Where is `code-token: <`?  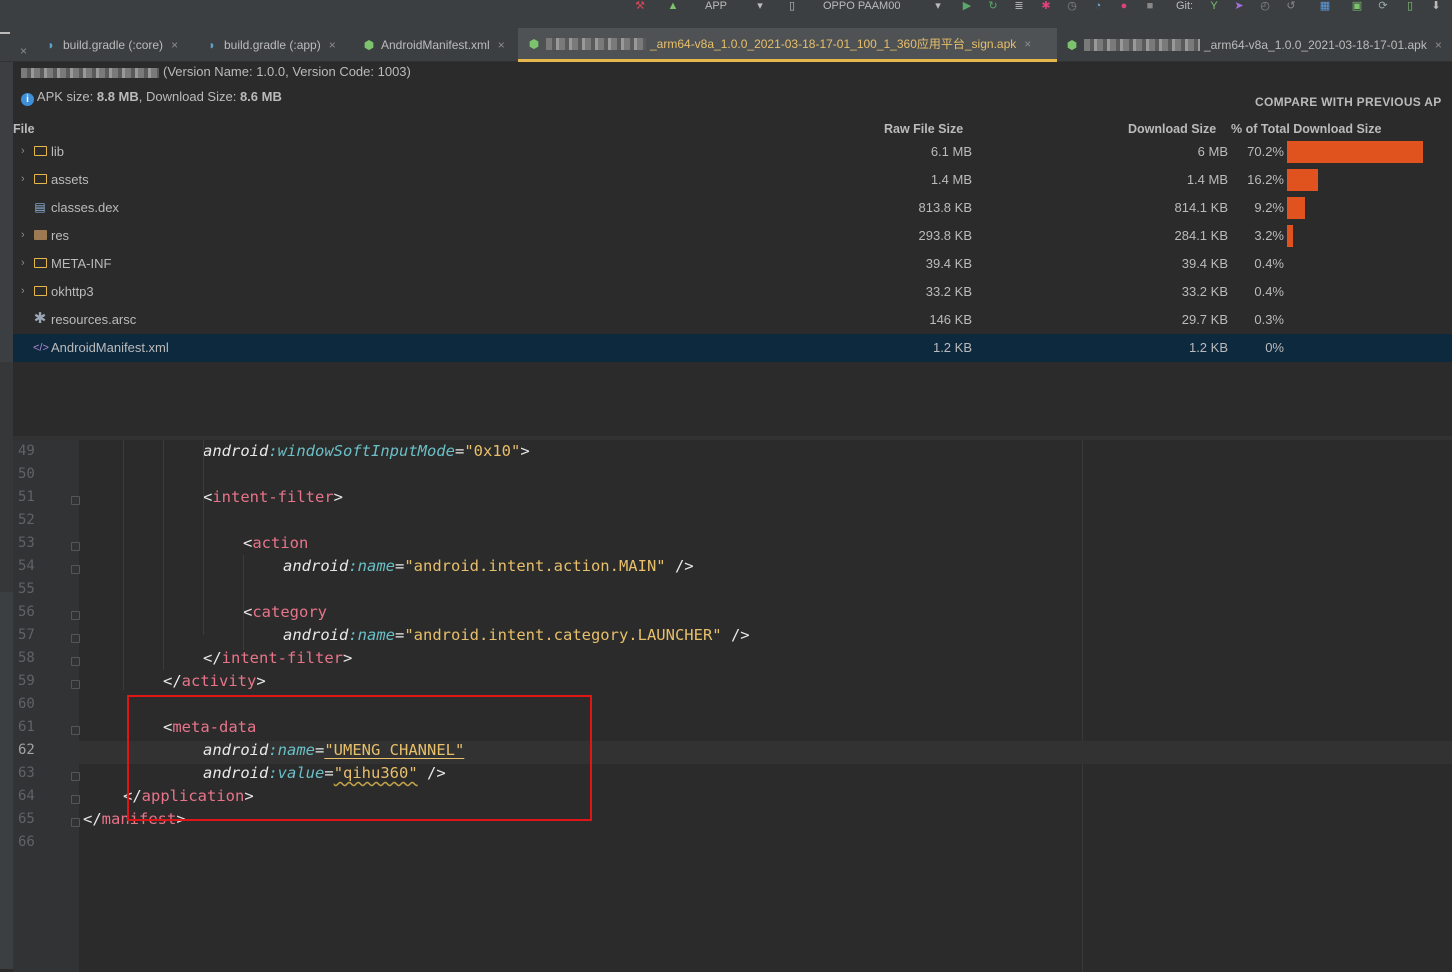 code-token: < is located at coordinates (248, 543).